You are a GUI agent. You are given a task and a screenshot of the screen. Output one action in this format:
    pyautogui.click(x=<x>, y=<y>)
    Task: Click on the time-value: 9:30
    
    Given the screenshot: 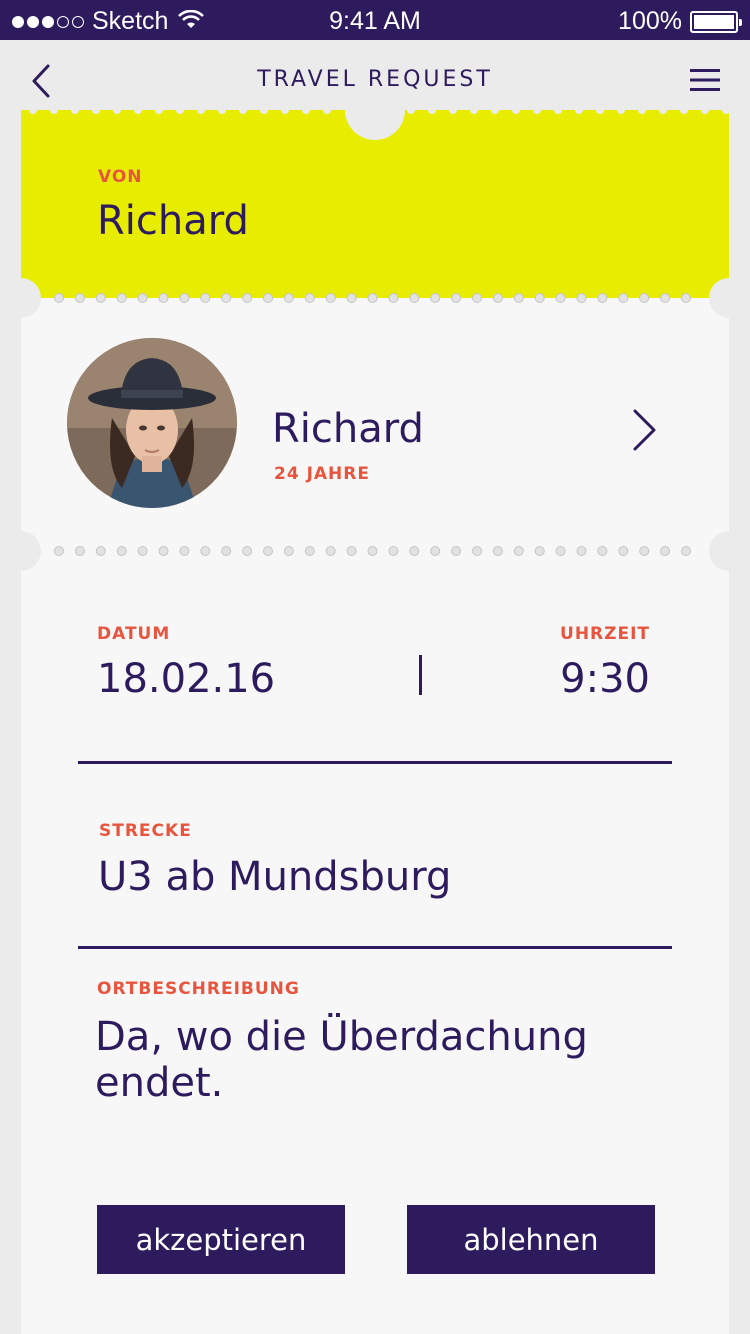 What is the action you would take?
    pyautogui.click(x=605, y=679)
    